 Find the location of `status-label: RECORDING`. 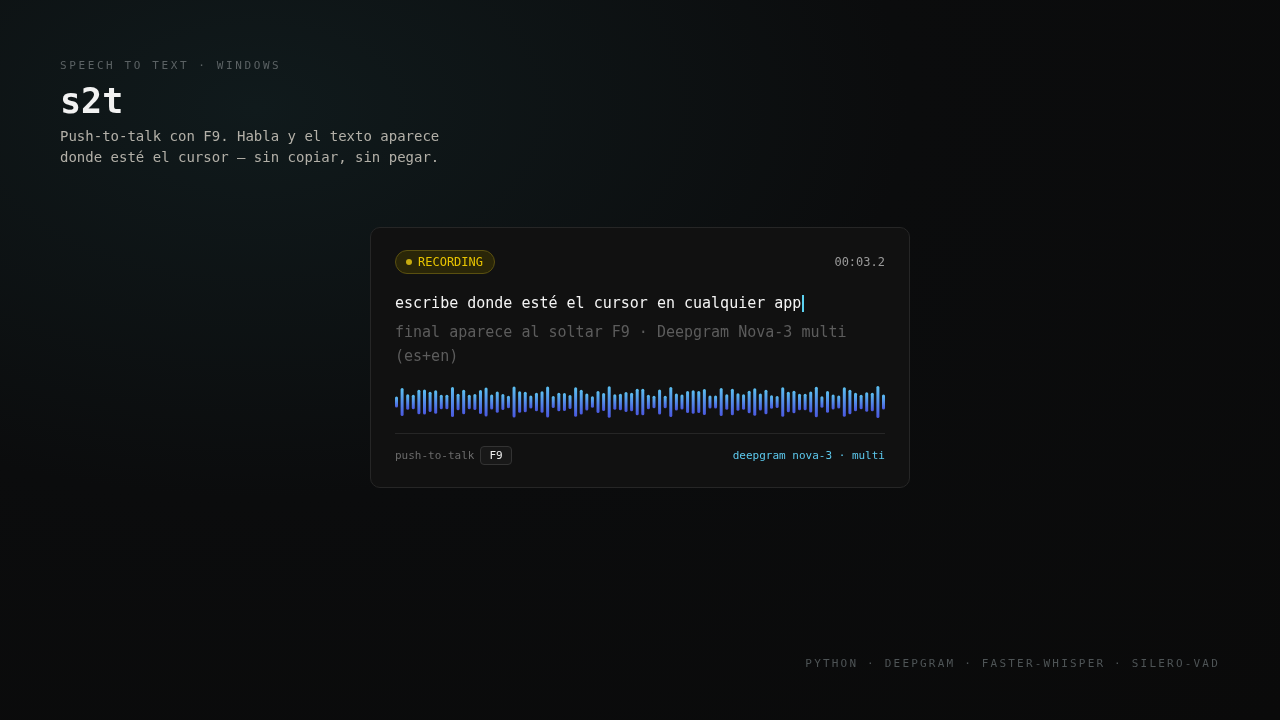

status-label: RECORDING is located at coordinates (451, 262).